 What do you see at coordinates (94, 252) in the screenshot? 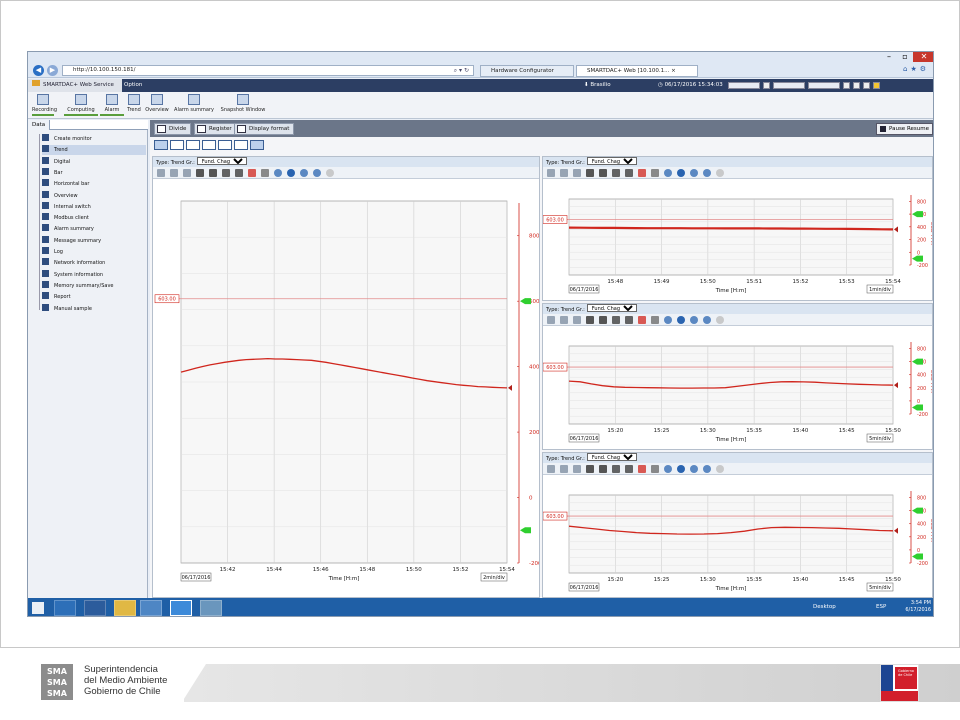
I see `sidebar-item-log: Log` at bounding box center [94, 252].